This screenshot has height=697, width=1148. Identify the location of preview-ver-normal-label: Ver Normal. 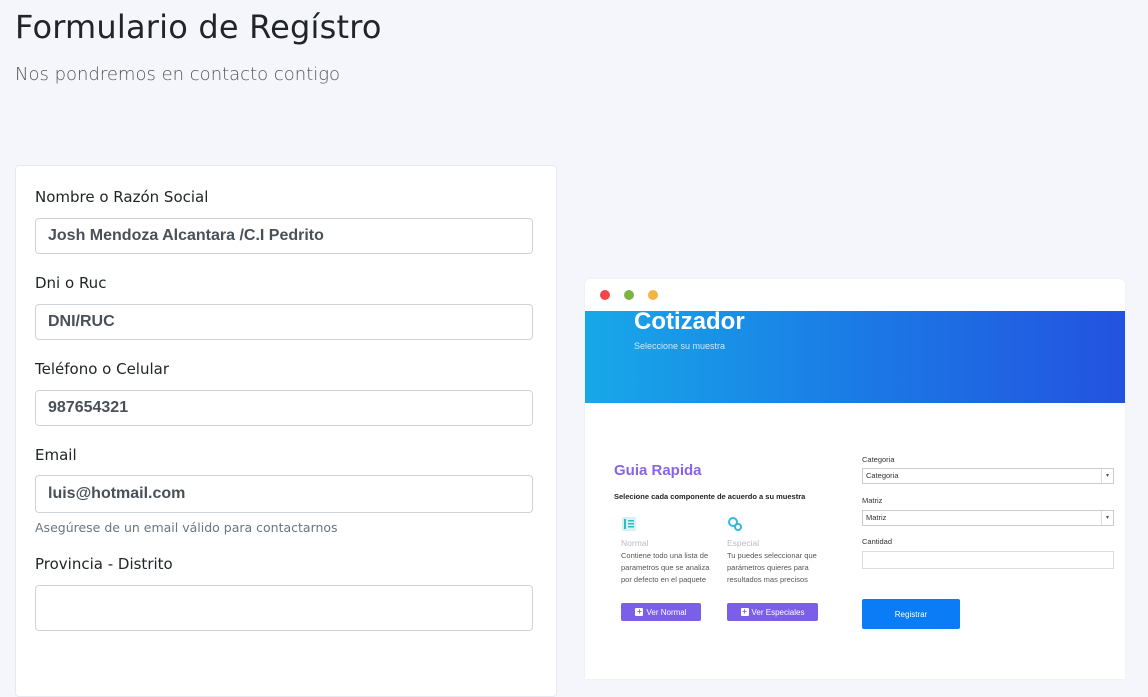
(666, 612).